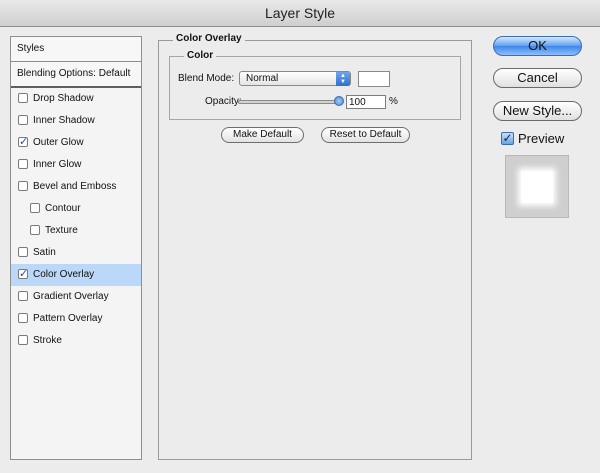  Describe the element at coordinates (76, 49) in the screenshot. I see `styles-header: Styles` at that location.